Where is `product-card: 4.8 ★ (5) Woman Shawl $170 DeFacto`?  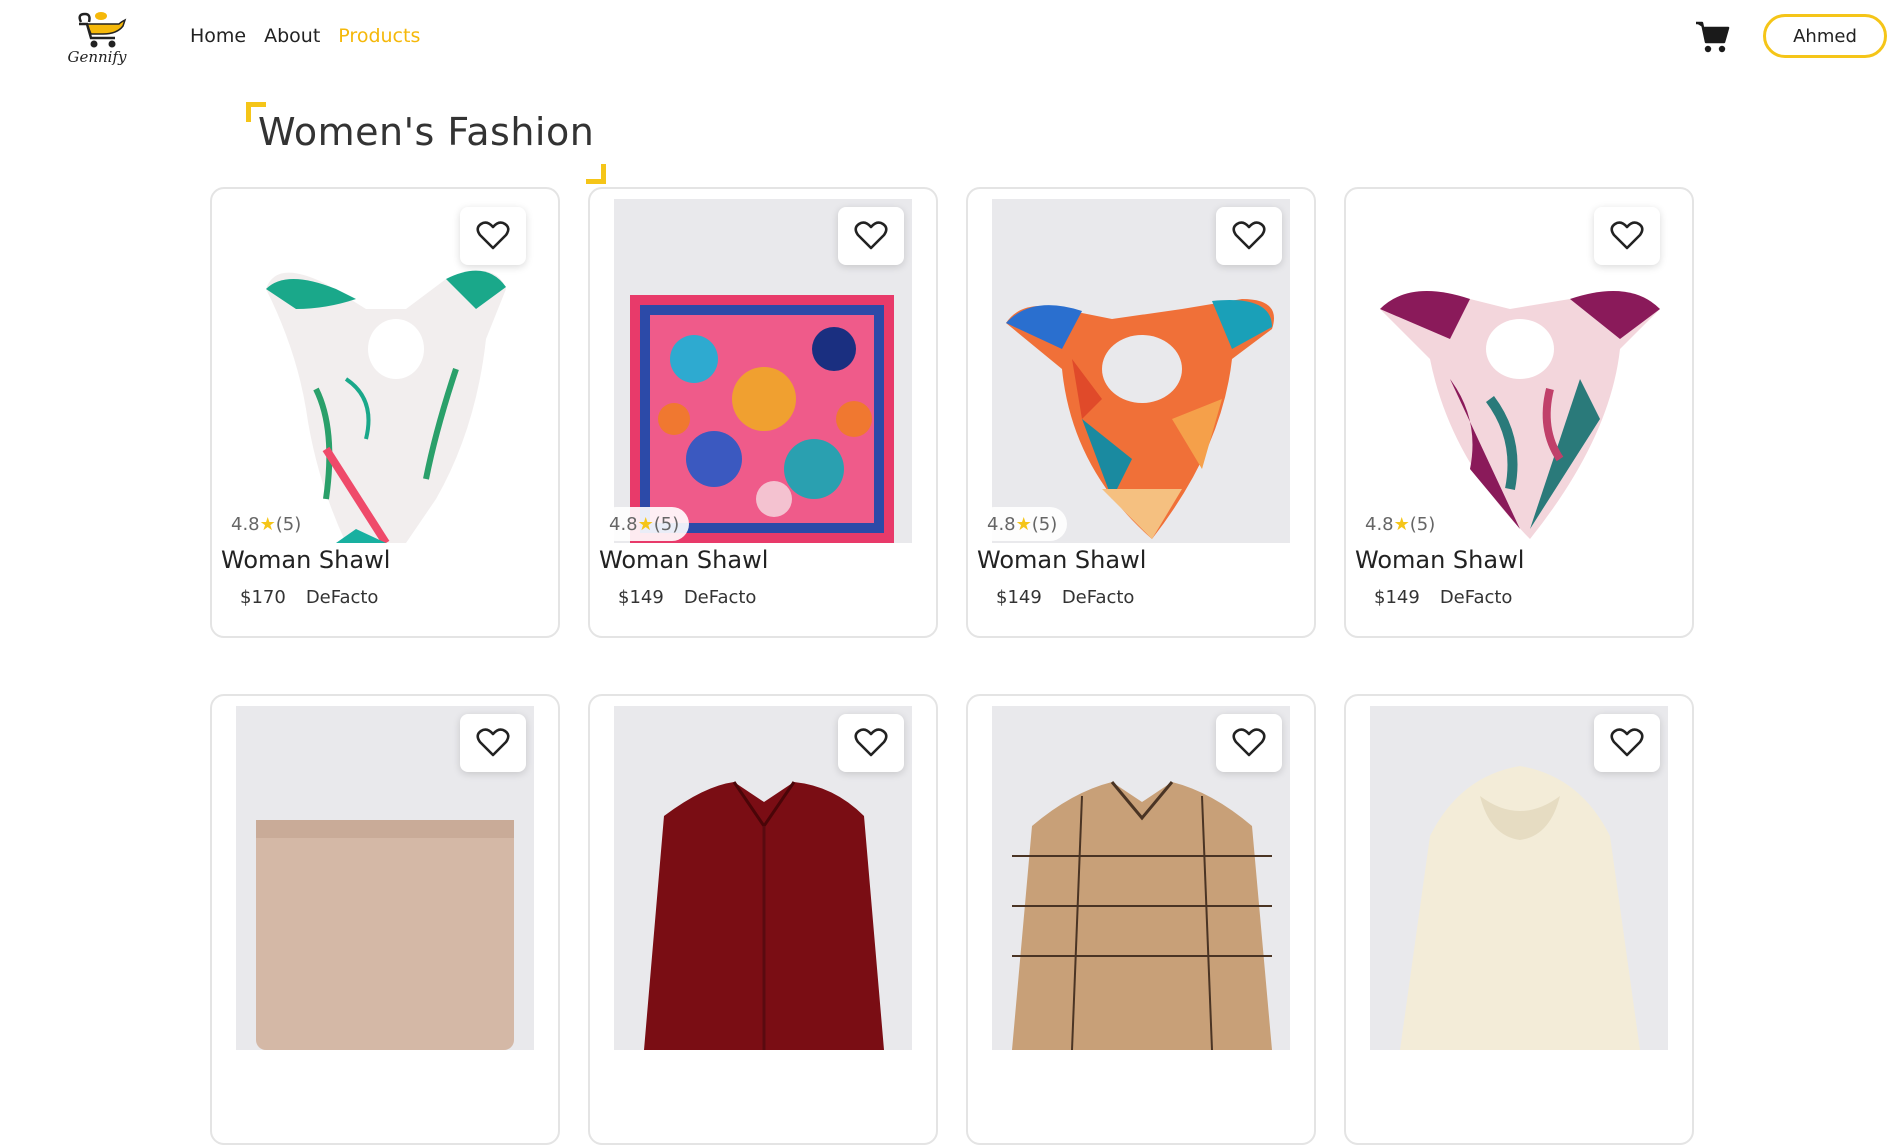 product-card: 4.8 ★ (5) Woman Shawl $170 DeFacto is located at coordinates (385, 412).